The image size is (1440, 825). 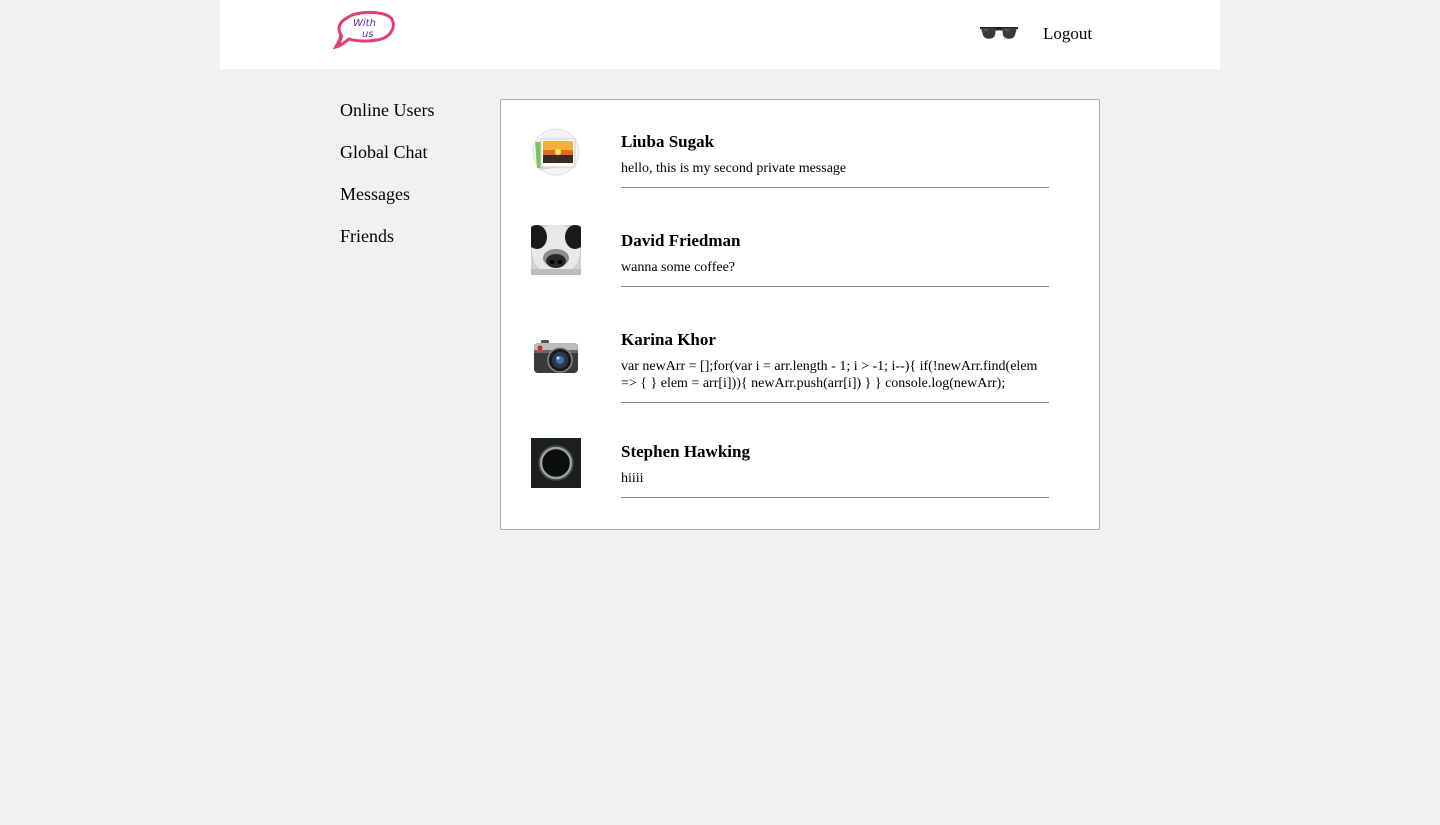 I want to click on eclipse-avatar, so click(x=556, y=463).